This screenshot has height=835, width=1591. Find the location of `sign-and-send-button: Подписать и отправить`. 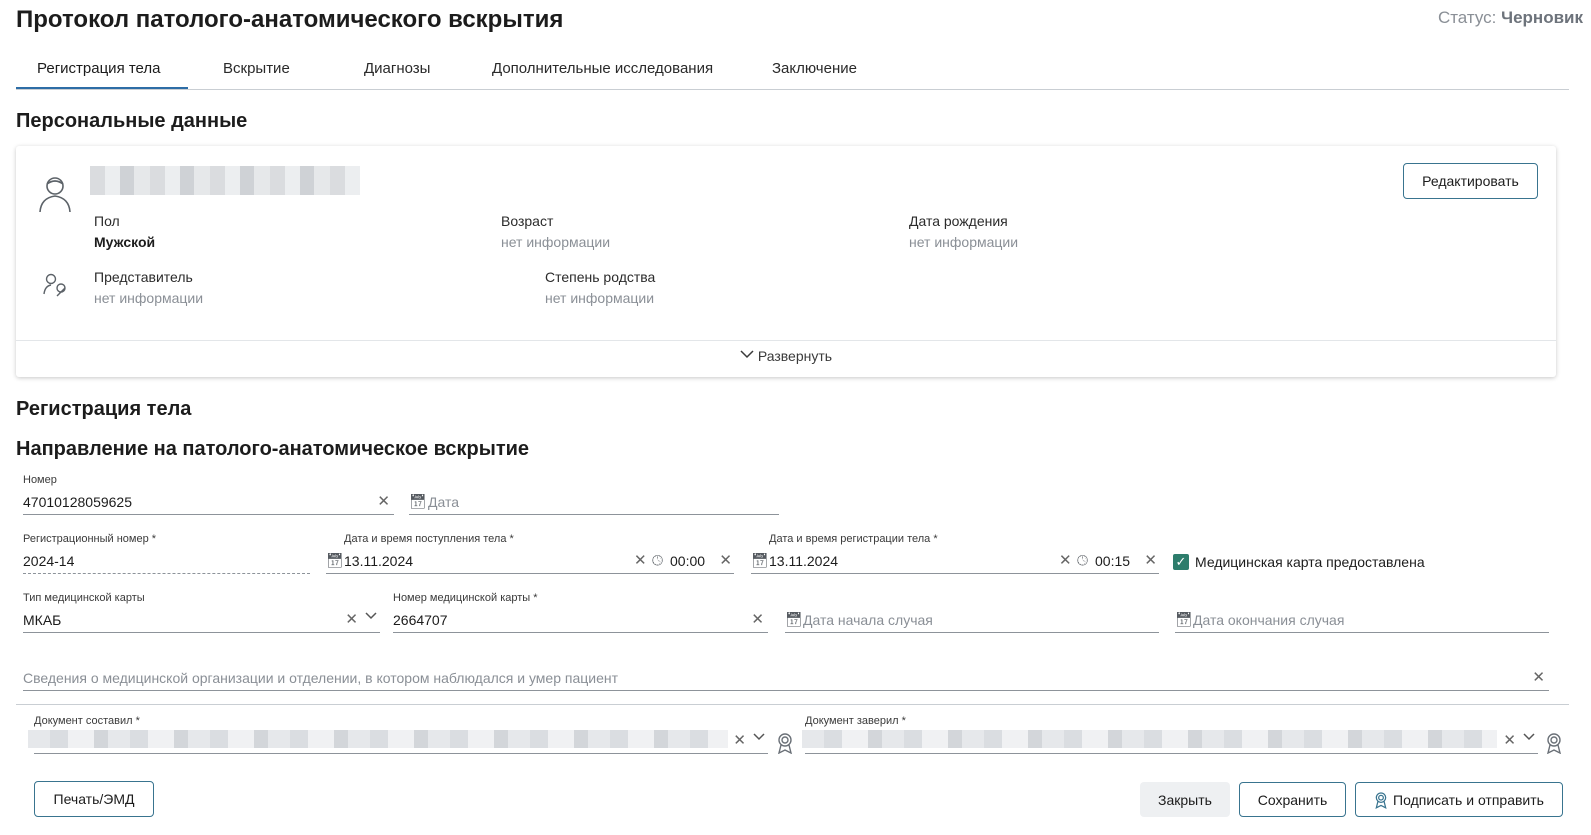

sign-and-send-button: Подписать и отправить is located at coordinates (1459, 799).